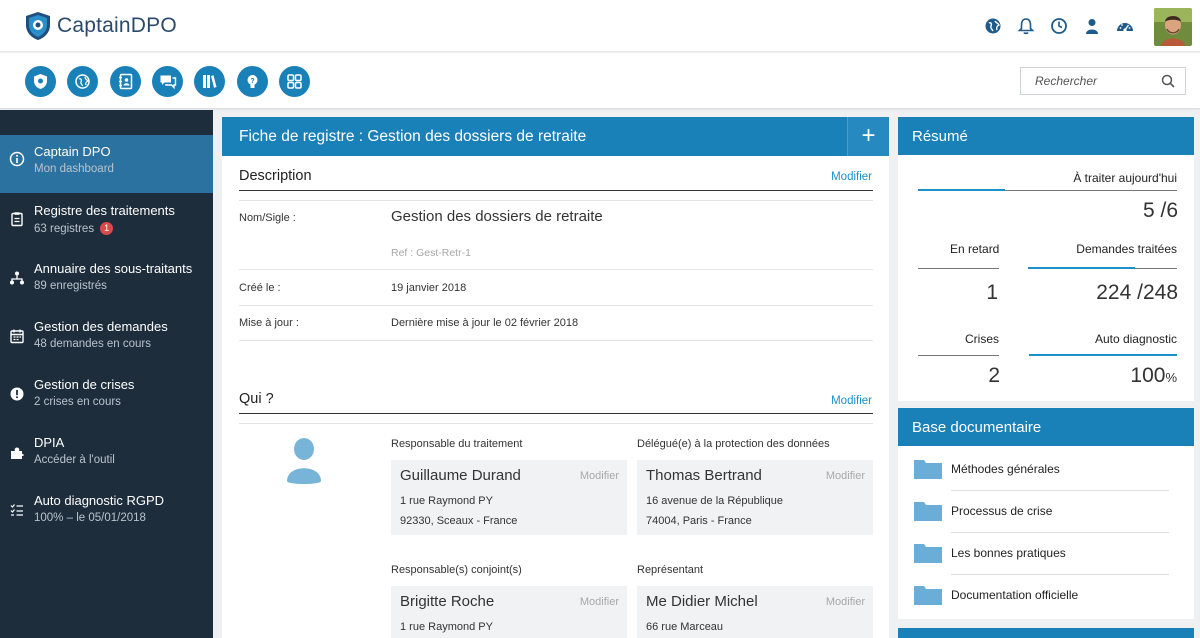 The width and height of the screenshot is (1200, 638). I want to click on search-icon, so click(1168, 81).